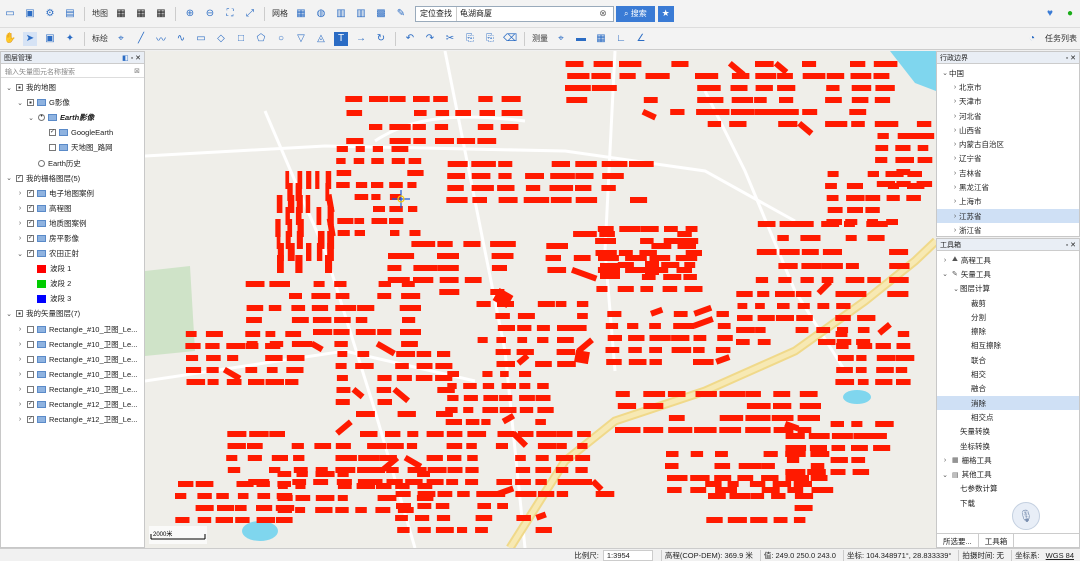  What do you see at coordinates (1008, 432) in the screenshot?
I see `toolbox-tree-item: 矢量转换` at bounding box center [1008, 432].